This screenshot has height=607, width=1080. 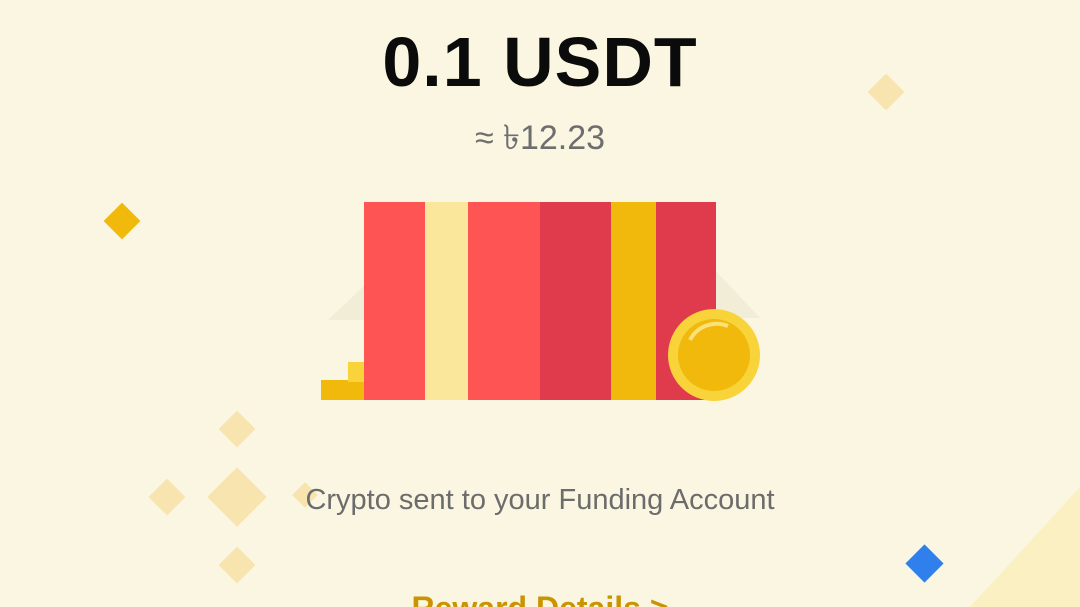 I want to click on funding-account-message: Crypto sent to your Funding Account, so click(x=540, y=500).